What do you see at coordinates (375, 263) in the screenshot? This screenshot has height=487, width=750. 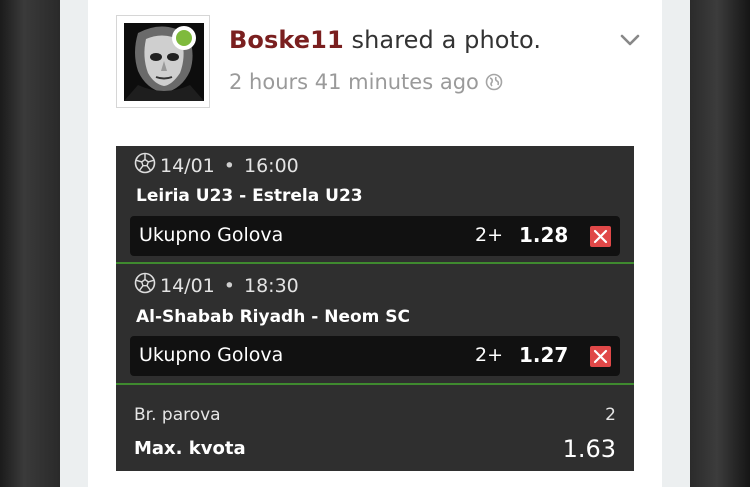 I see `match-divider` at bounding box center [375, 263].